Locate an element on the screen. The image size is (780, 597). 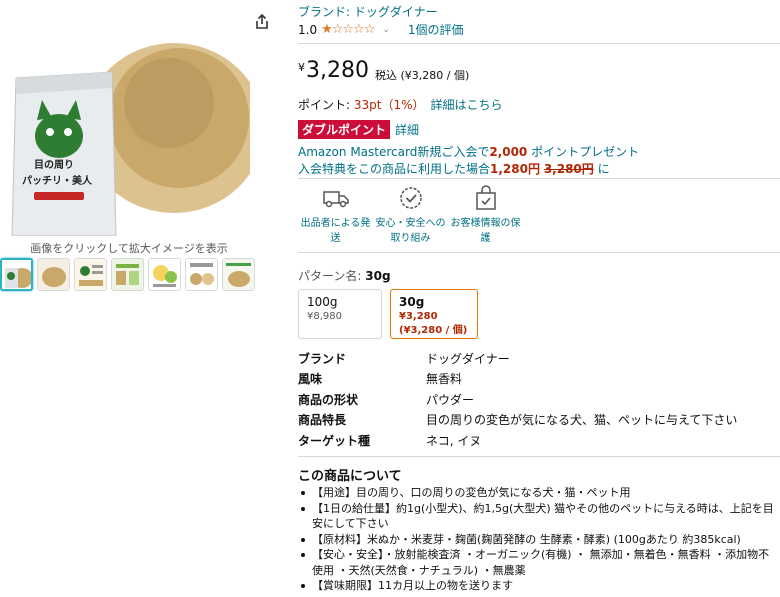
promo1-post: ポイントプレゼント is located at coordinates (583, 152).